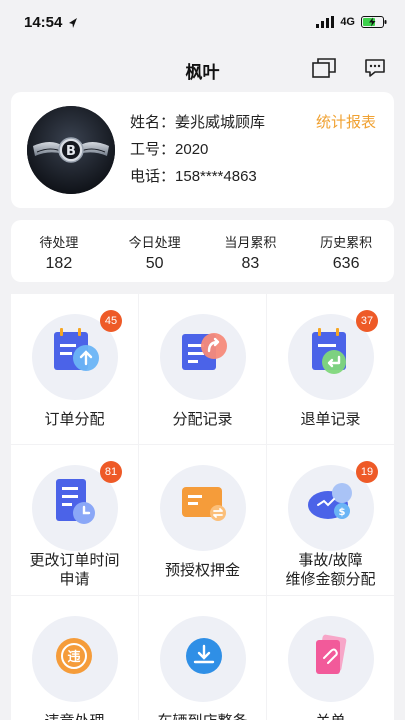 The height and width of the screenshot is (720, 405). I want to click on tile-label: 事故/故障 维修金额分配, so click(330, 570).